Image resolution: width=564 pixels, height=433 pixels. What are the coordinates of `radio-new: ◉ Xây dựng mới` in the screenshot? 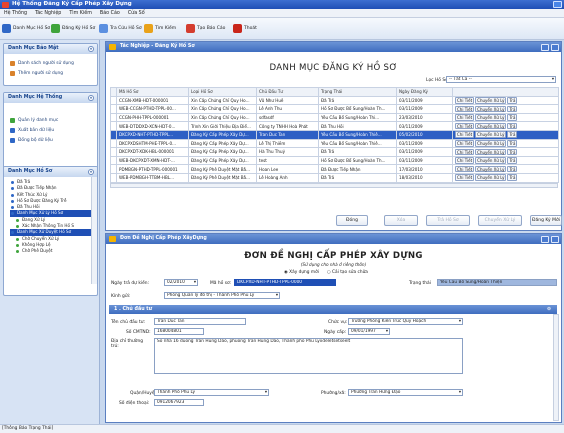 It's located at (301, 272).